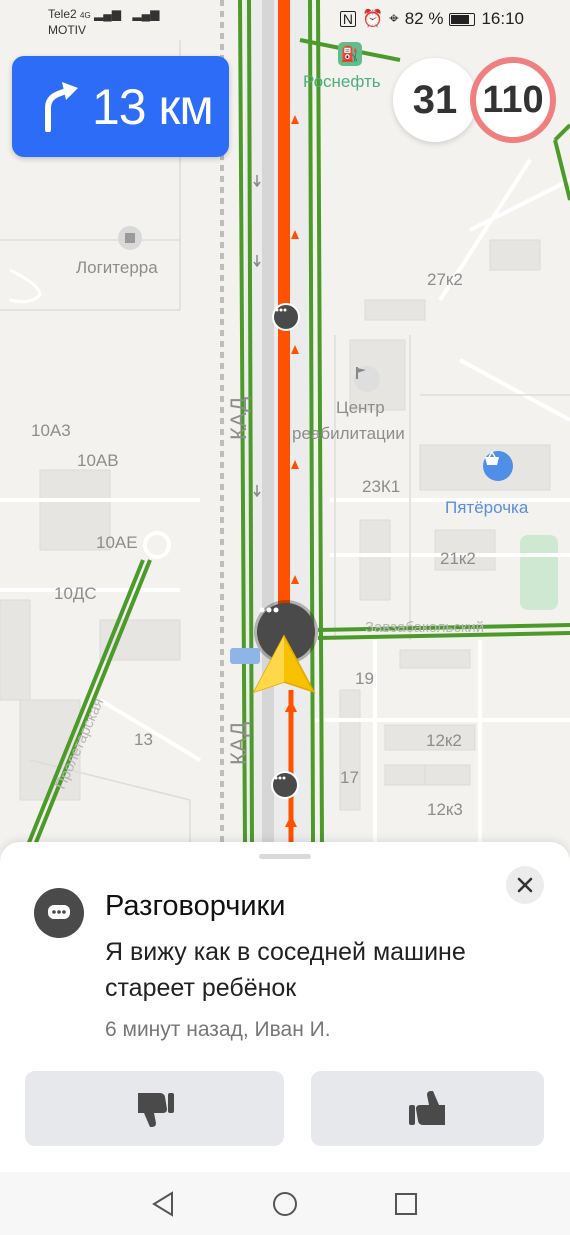  I want to click on speed-limit-sign: 110, so click(513, 100).